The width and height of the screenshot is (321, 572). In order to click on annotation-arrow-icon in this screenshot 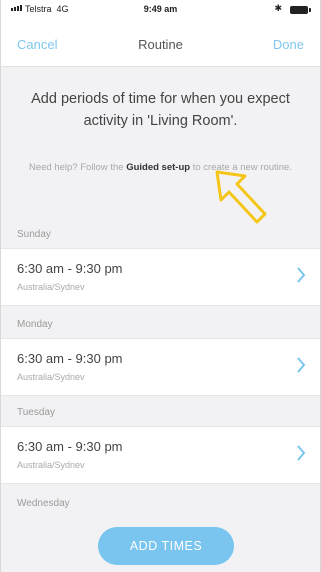, I will do `click(241, 197)`.